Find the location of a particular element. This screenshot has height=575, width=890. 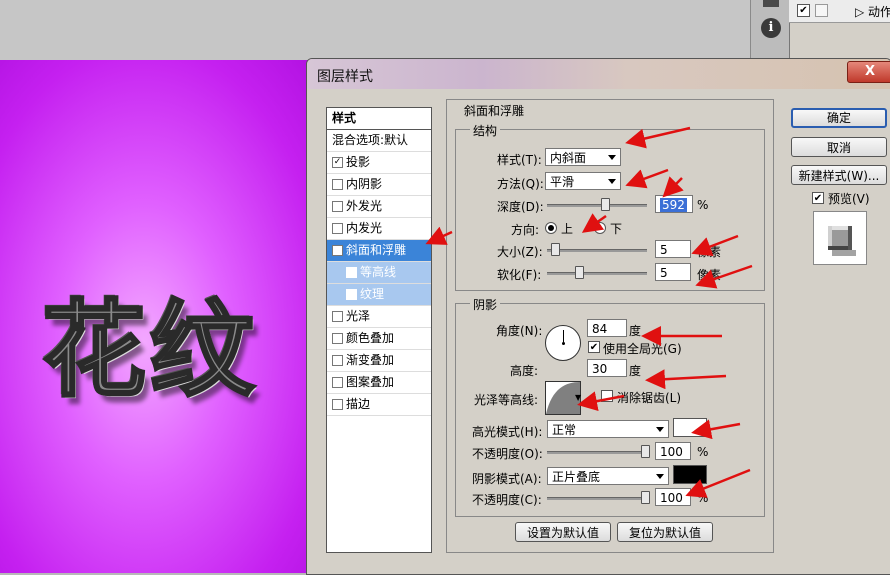

style-item-3: 外发光 is located at coordinates (379, 207).